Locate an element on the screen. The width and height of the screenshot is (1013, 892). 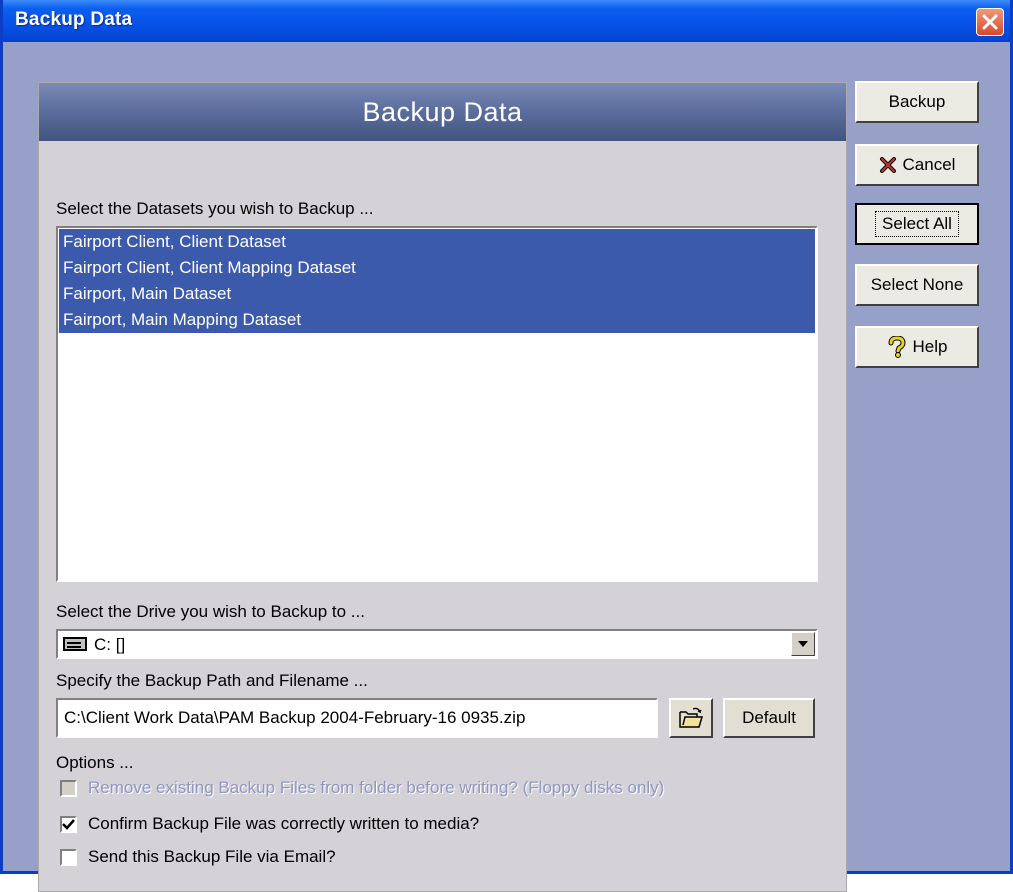
close-button is located at coordinates (990, 22).